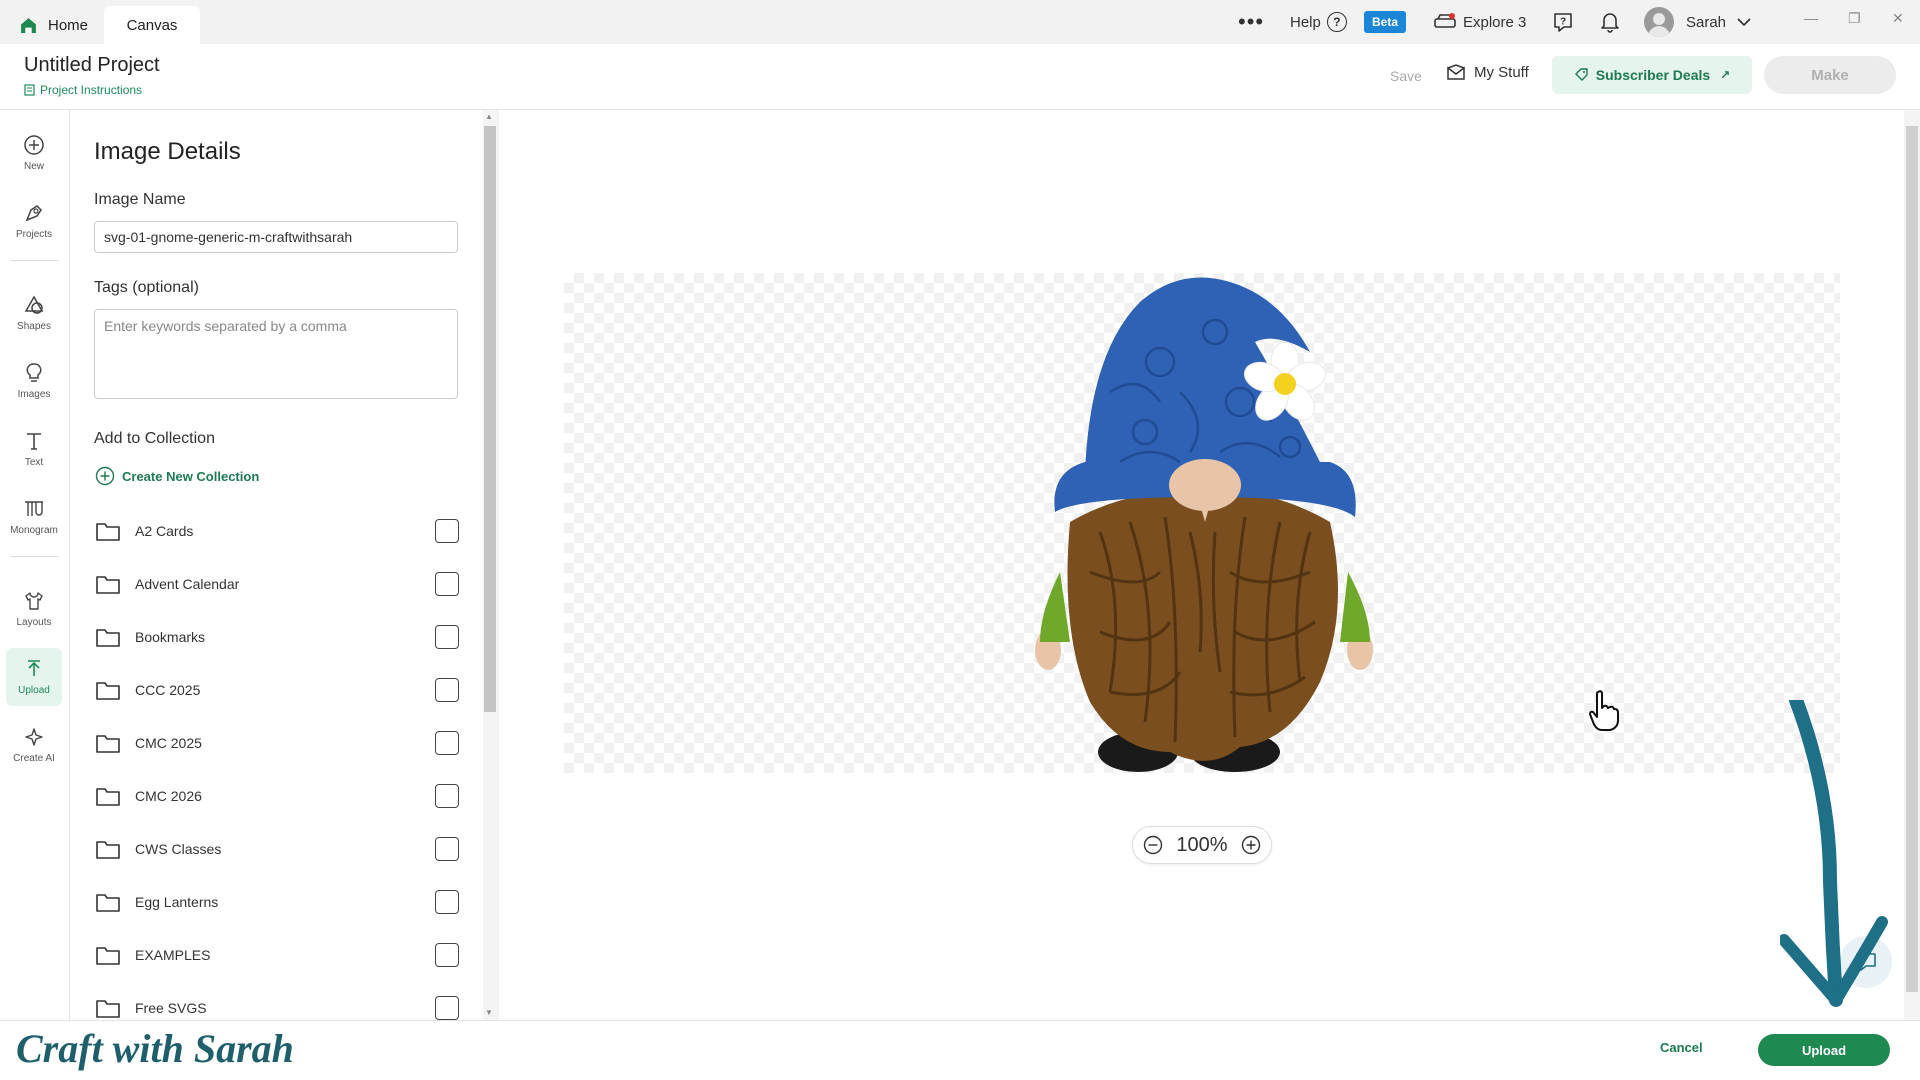 The width and height of the screenshot is (1920, 1080). I want to click on collection-row: CMC 2025, so click(277, 743).